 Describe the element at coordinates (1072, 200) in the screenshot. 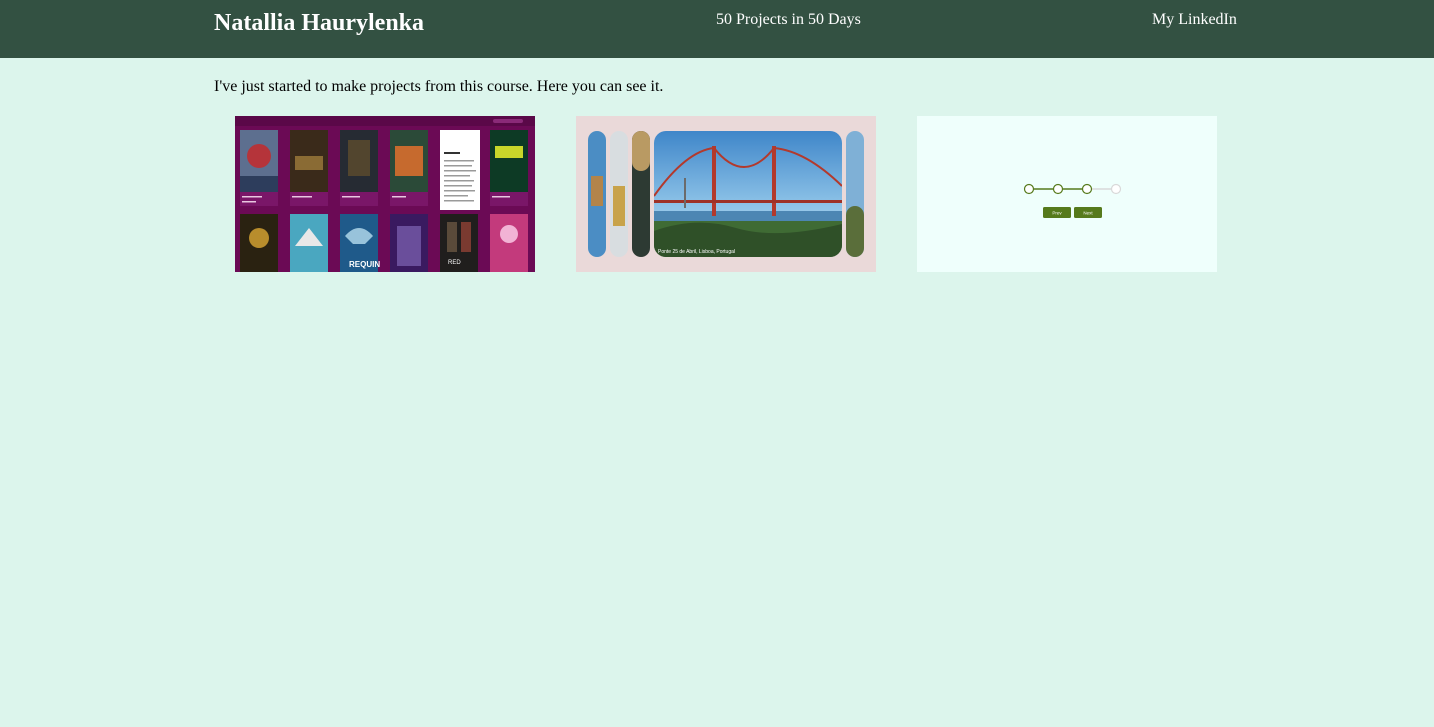

I see `progress-steps-thumbnail: Prev Next` at that location.